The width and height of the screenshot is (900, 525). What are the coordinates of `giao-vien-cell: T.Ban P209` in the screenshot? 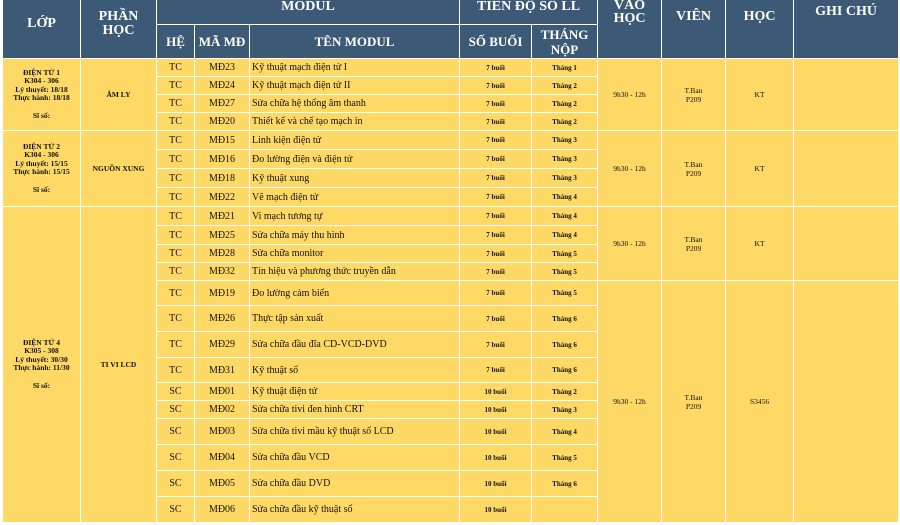 It's located at (694, 168).